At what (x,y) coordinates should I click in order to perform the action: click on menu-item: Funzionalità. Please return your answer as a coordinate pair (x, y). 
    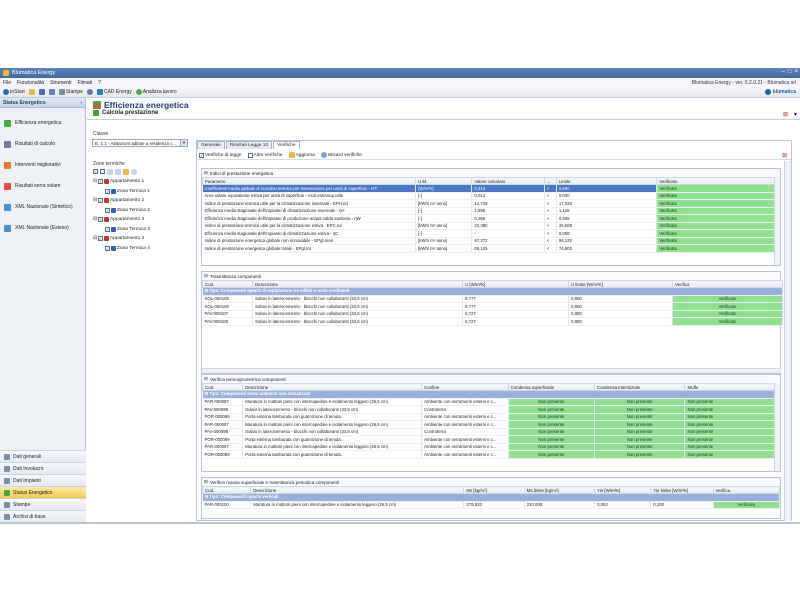
    Looking at the image, I should click on (30, 83).